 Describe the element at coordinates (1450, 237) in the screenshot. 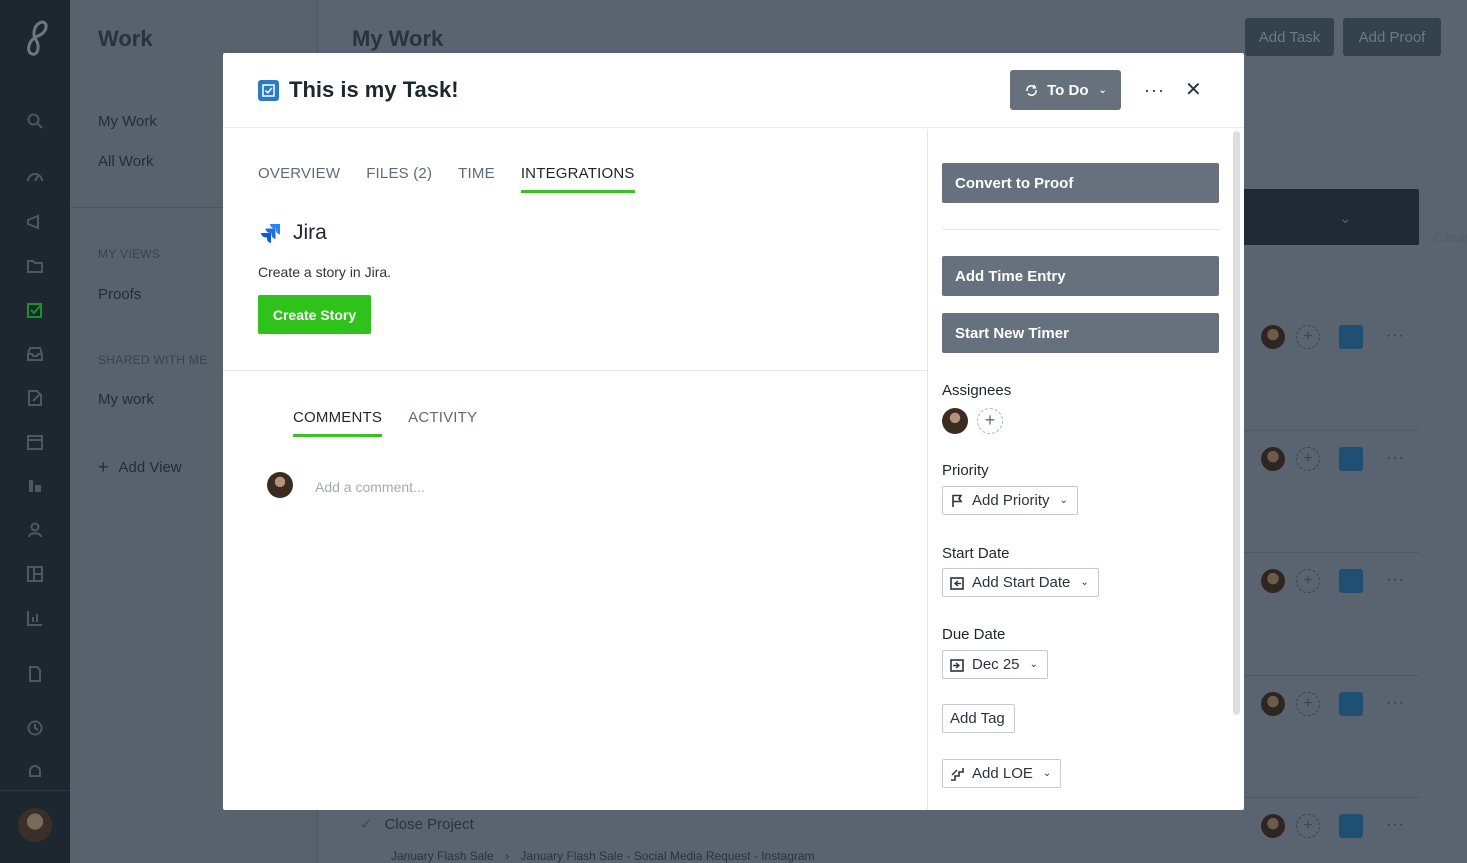

I see `clear-label: Clear` at that location.